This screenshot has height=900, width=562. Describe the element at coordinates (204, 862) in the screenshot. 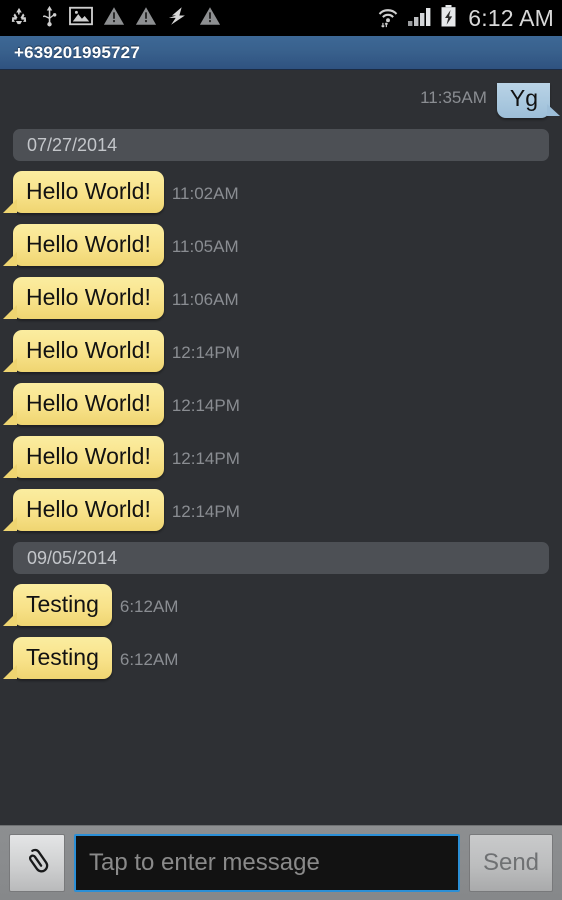

I see `message-input-placeholder: Tap to enter message` at that location.